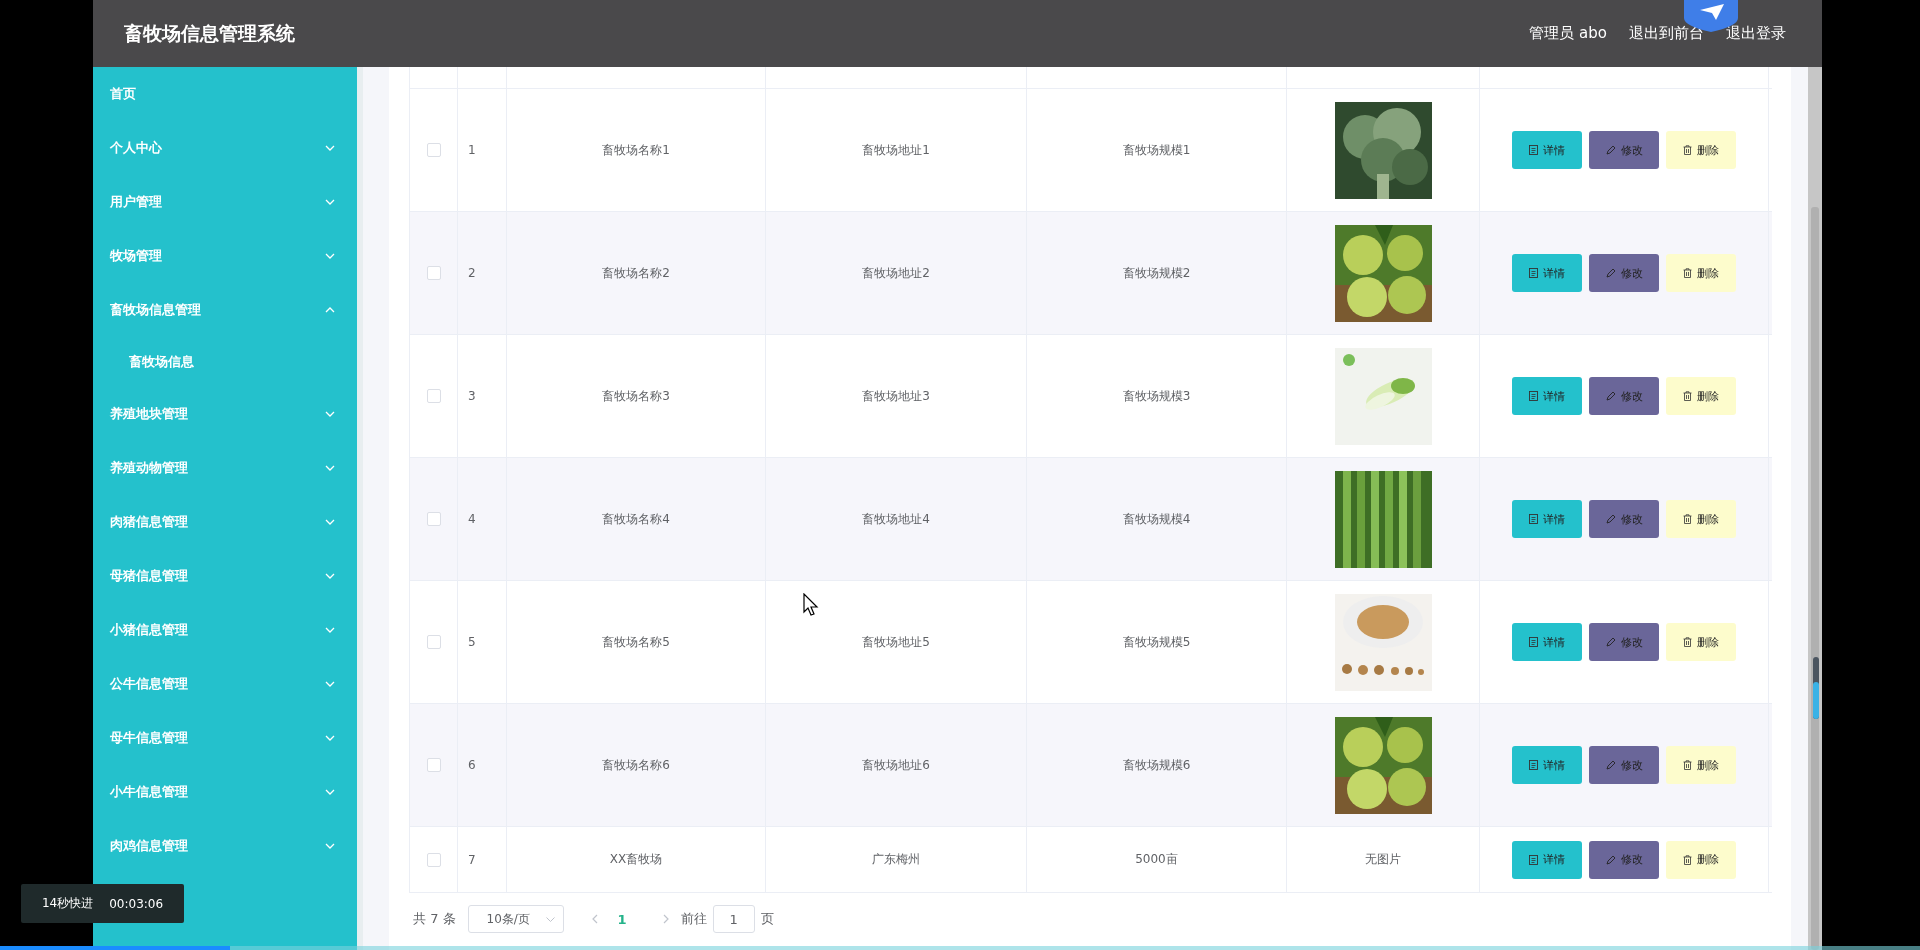  Describe the element at coordinates (225, 94) in the screenshot. I see `sidebar-item: 首页` at that location.